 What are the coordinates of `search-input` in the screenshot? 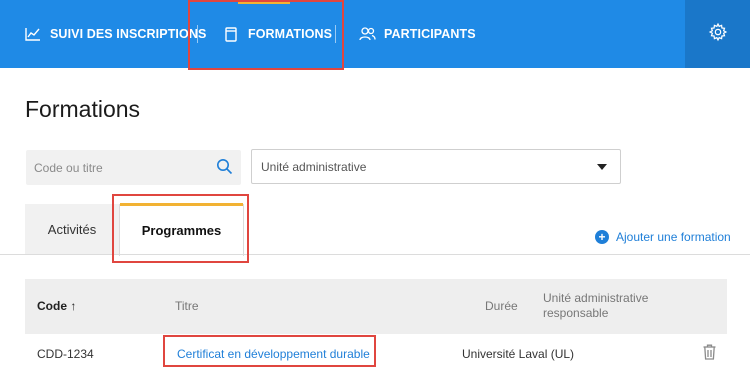 It's located at (133, 167).